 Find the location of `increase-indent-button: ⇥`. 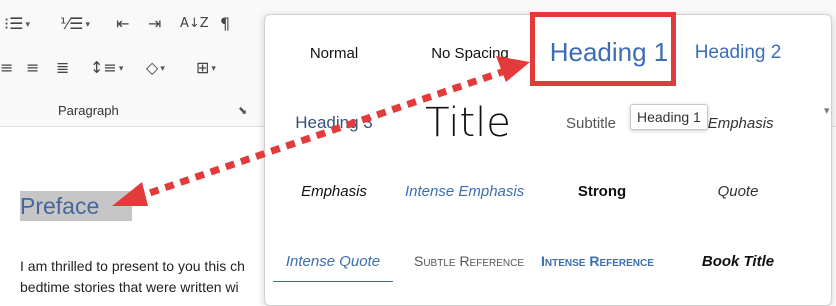

increase-indent-button: ⇥ is located at coordinates (154, 24).